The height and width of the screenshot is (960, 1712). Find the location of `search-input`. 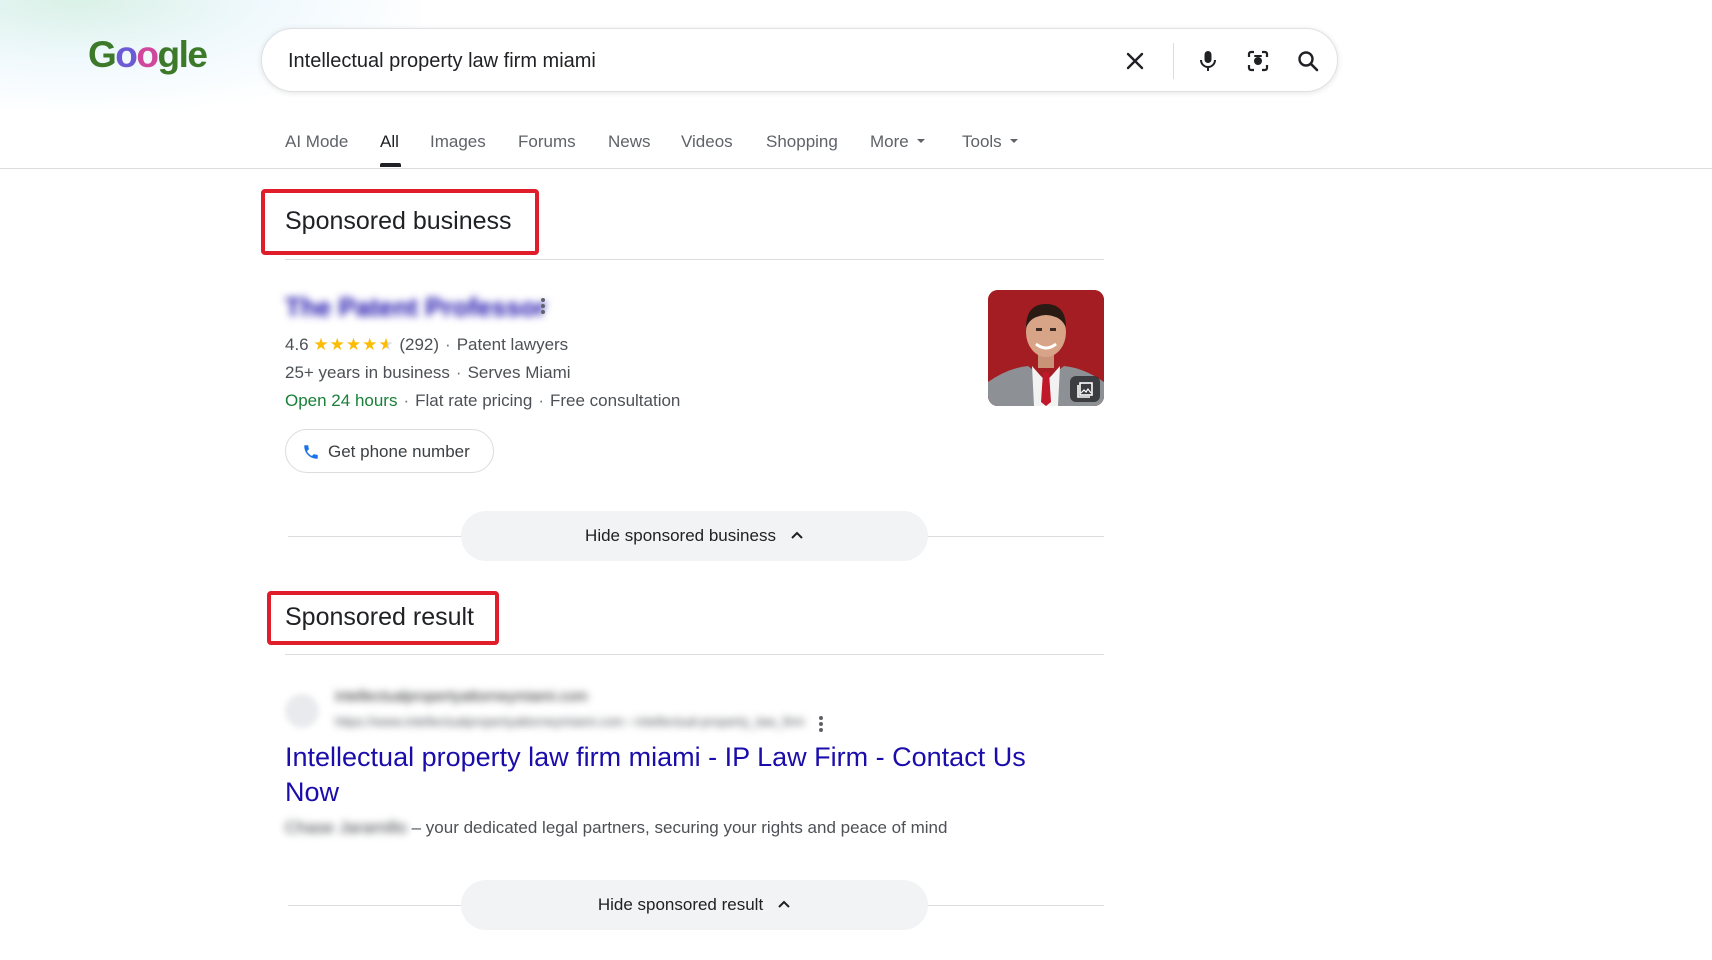

search-input is located at coordinates (648, 61).